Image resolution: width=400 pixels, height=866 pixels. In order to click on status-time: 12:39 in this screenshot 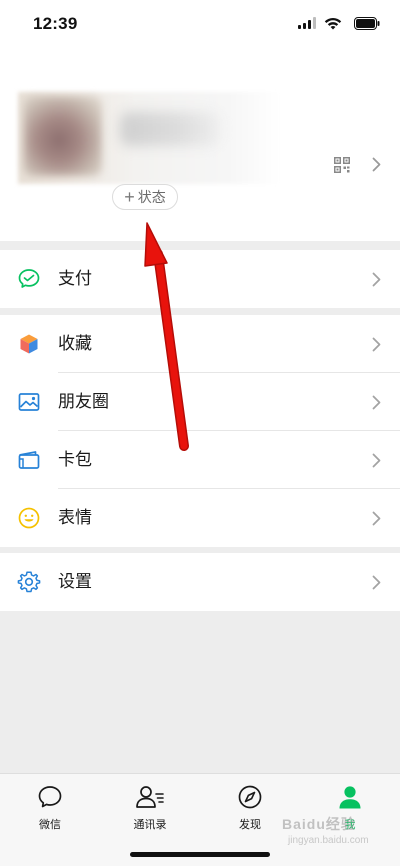, I will do `click(55, 23)`.